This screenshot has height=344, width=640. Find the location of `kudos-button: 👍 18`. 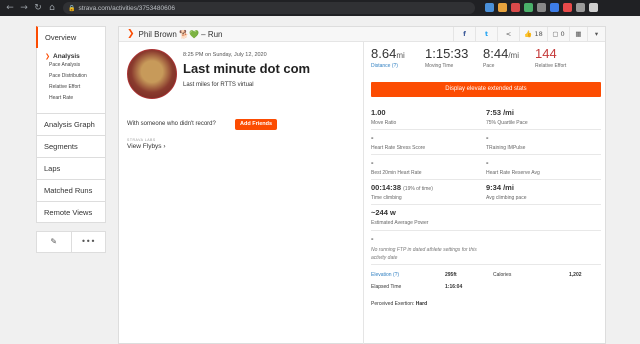

kudos-button: 👍 18 is located at coordinates (533, 34).